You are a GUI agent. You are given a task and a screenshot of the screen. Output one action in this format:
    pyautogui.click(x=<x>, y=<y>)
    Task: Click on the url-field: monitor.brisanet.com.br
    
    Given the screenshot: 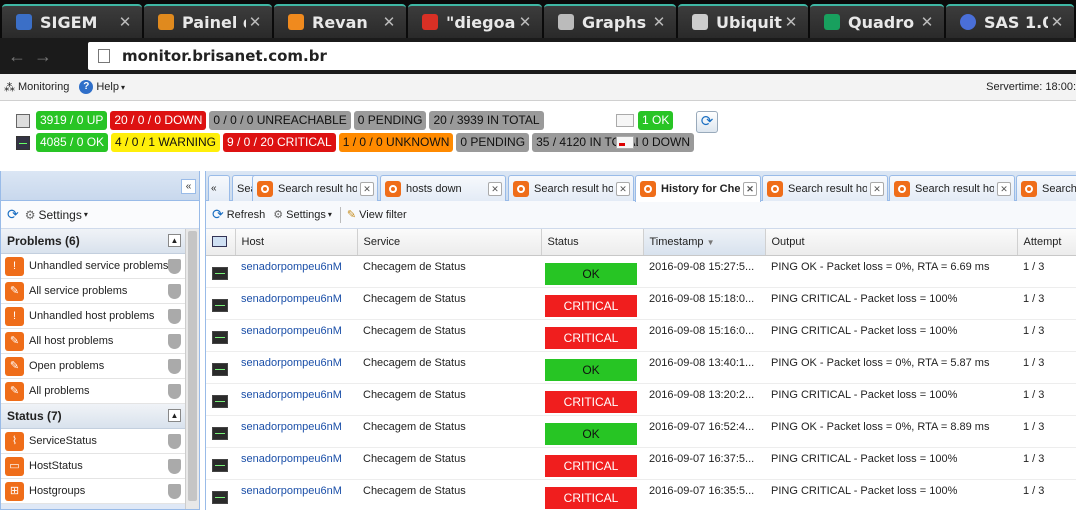 What is the action you would take?
    pyautogui.click(x=582, y=56)
    